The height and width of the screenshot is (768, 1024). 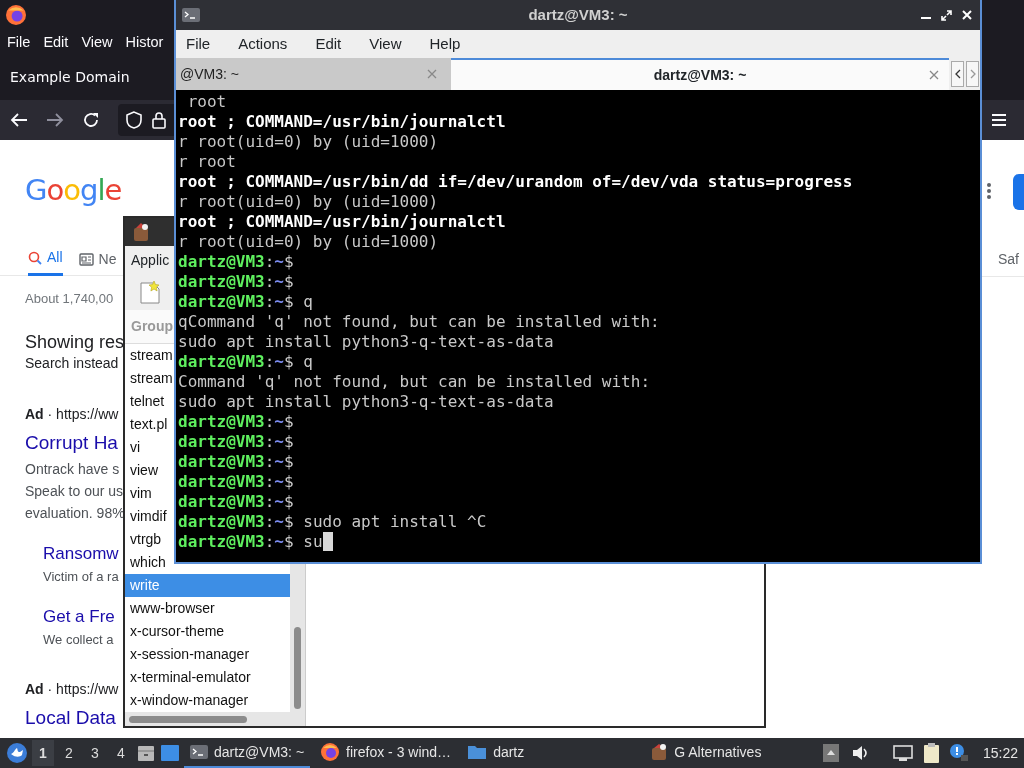 What do you see at coordinates (263, 44) in the screenshot?
I see `menu-item: Actions` at bounding box center [263, 44].